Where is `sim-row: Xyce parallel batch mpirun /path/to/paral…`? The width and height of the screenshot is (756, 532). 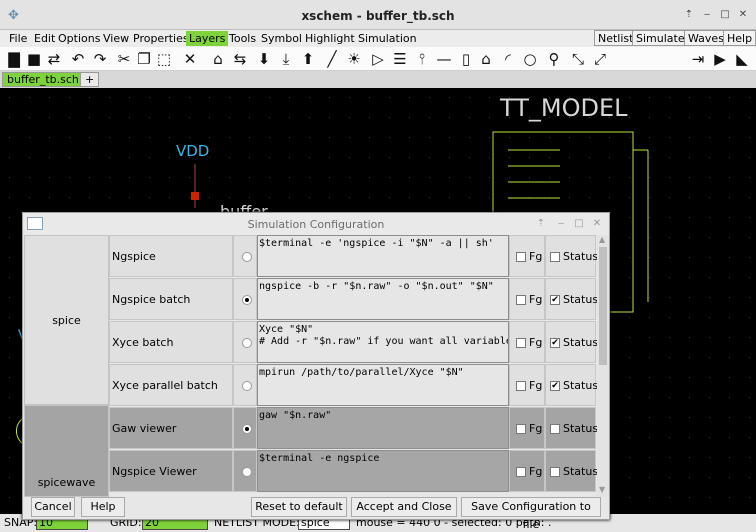
sim-row: Xyce parallel batch mpirun /path/to/paral… is located at coordinates (353, 385).